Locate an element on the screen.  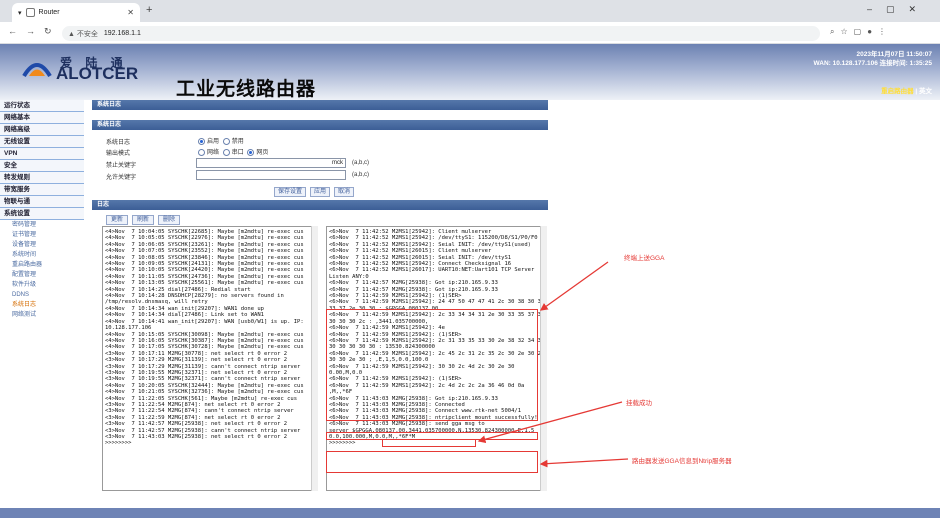
annotation-arrows is located at coordinates (553, 364).